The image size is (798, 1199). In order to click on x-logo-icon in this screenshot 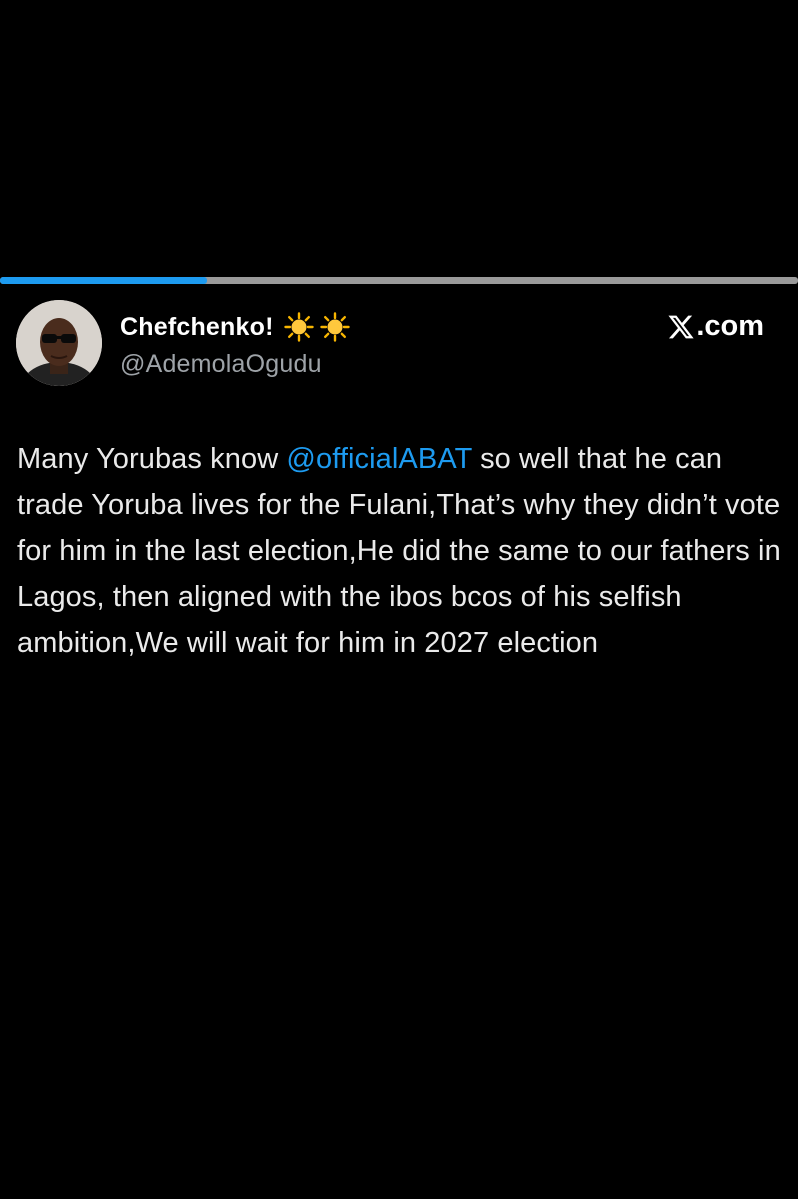, I will do `click(681, 326)`.